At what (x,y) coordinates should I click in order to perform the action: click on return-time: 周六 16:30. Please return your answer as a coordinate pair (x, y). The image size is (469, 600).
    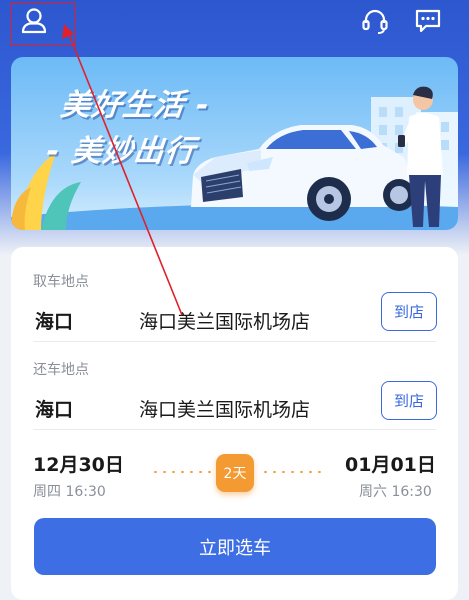
    Looking at the image, I should click on (395, 491).